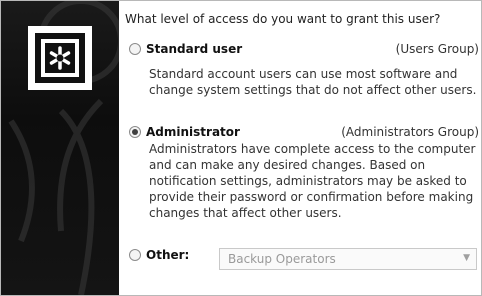 This screenshot has width=482, height=296. I want to click on standard-user-group: (Users Group), so click(437, 49).